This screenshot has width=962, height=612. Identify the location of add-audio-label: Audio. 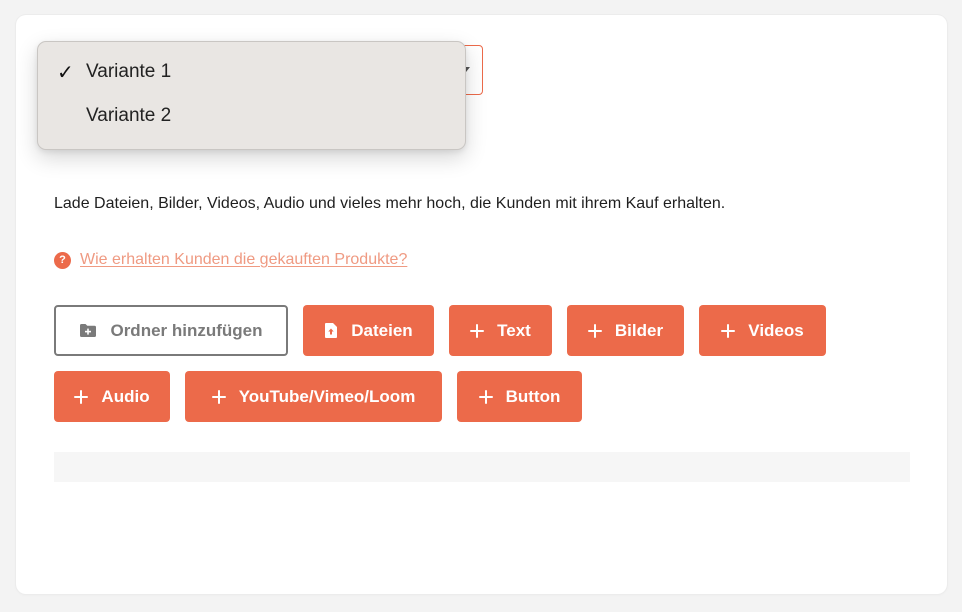
(125, 396).